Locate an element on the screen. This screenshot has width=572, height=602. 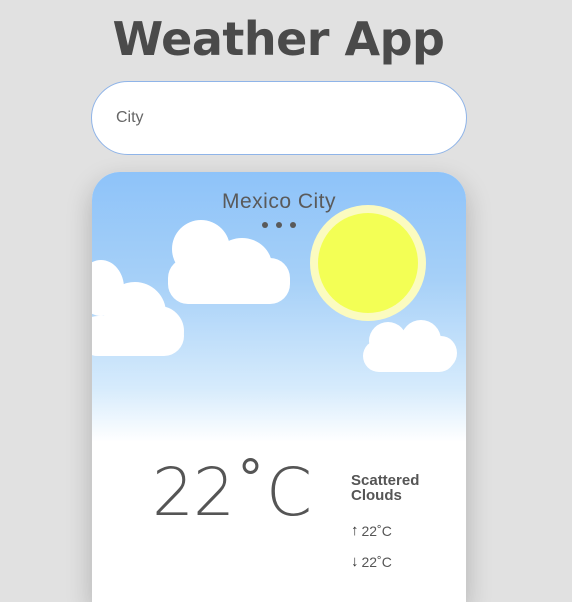
app-title: Weather App is located at coordinates (278, 39).